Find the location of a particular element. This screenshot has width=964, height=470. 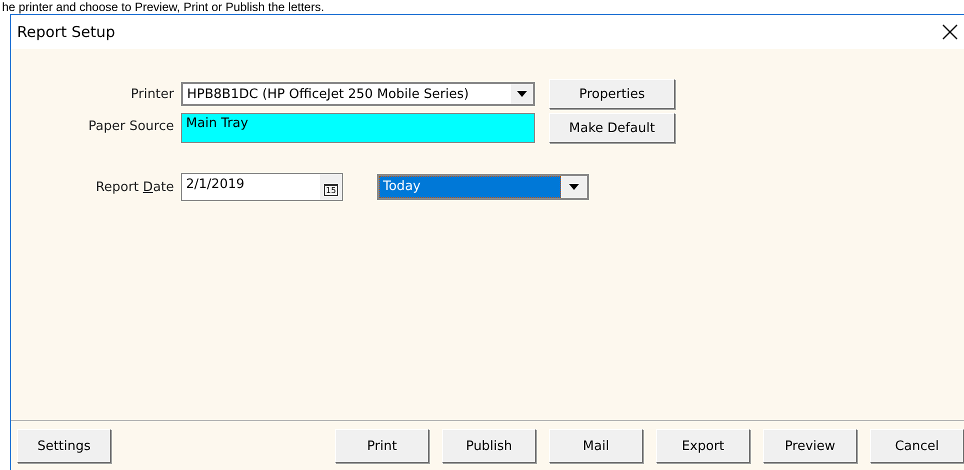

close-icon is located at coordinates (950, 32).